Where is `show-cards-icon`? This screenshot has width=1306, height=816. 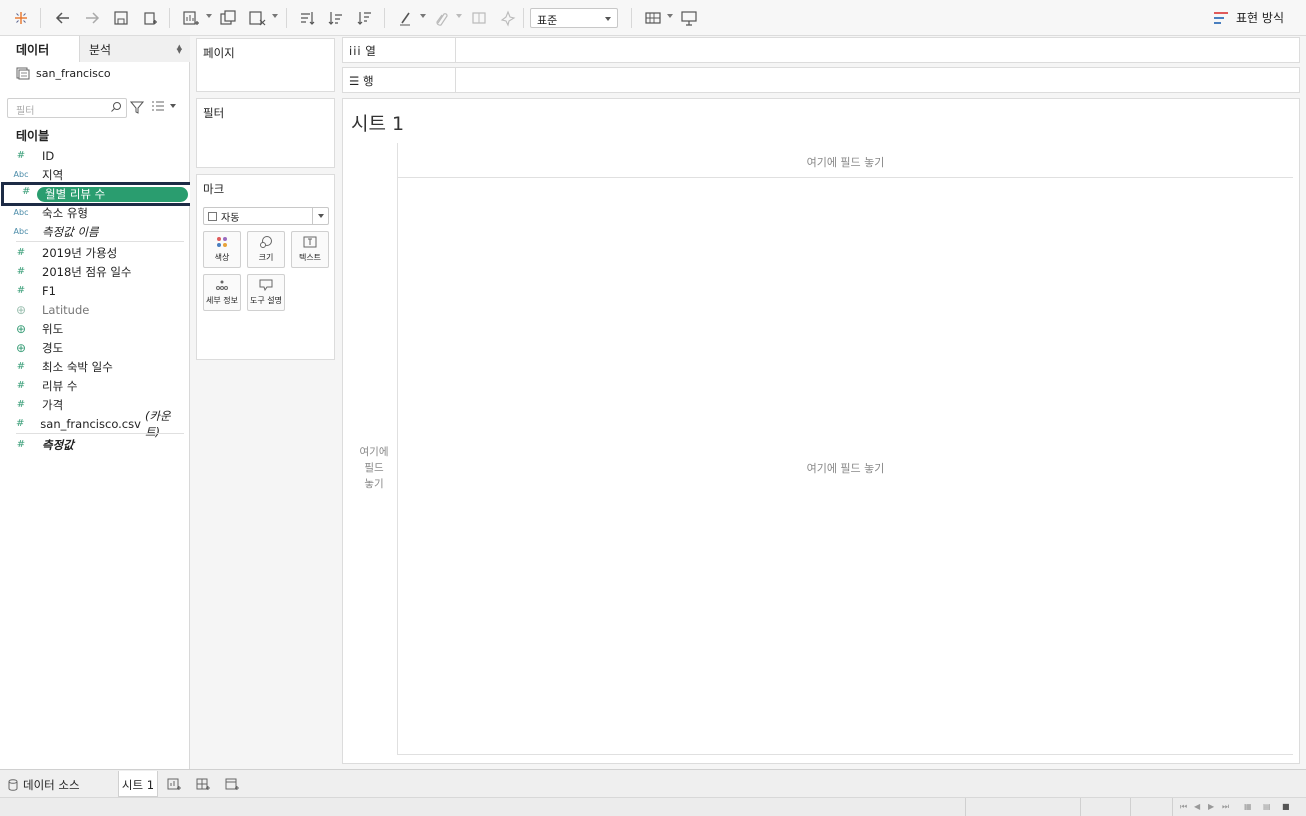 show-cards-icon is located at coordinates (653, 18).